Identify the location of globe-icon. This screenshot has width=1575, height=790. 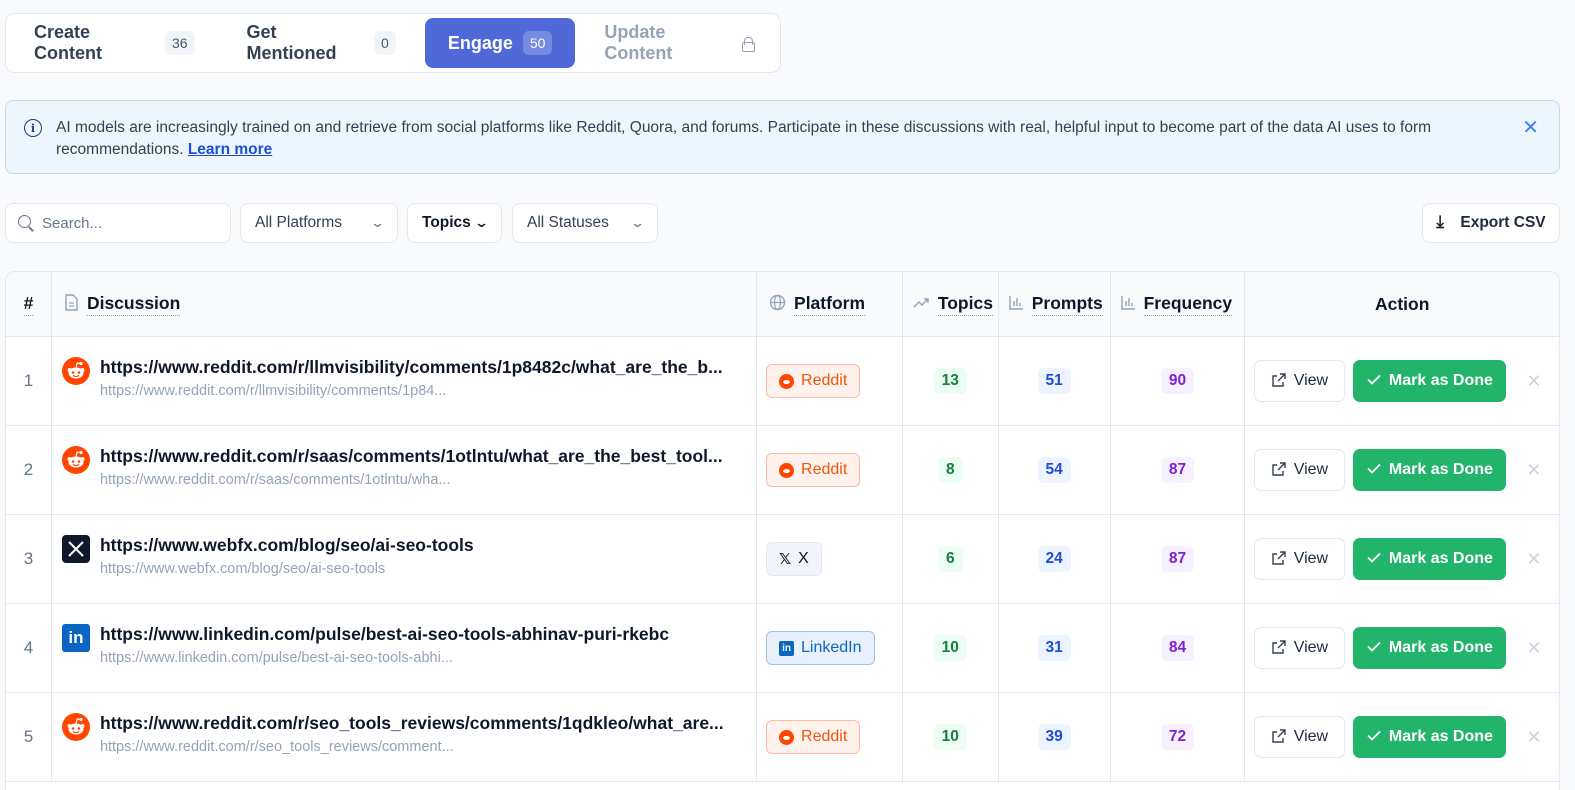
(777, 304).